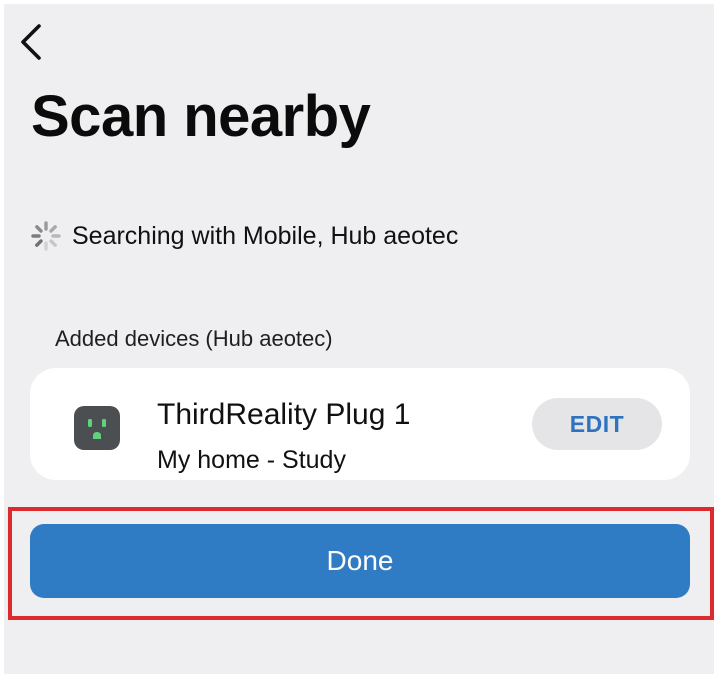 The height and width of the screenshot is (678, 718). I want to click on searching-text: Searching with Mobile, Hub aeotec, so click(265, 235).